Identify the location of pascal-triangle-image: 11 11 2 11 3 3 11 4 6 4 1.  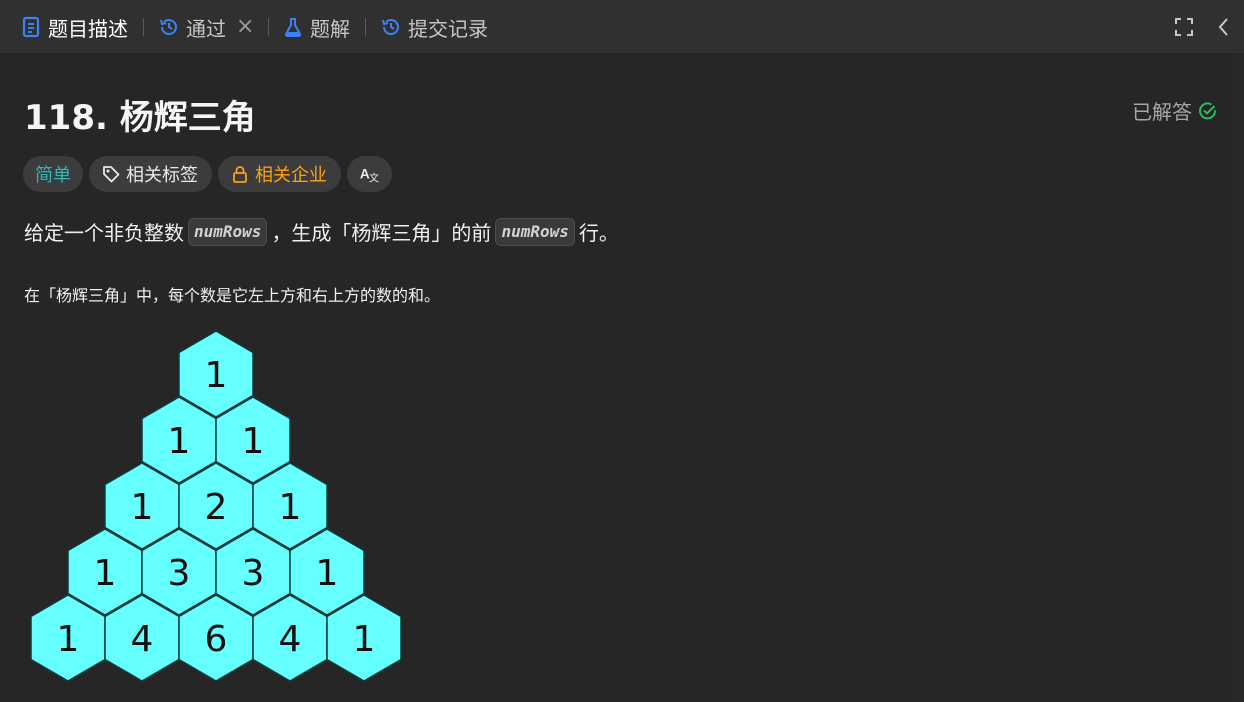
(216, 506).